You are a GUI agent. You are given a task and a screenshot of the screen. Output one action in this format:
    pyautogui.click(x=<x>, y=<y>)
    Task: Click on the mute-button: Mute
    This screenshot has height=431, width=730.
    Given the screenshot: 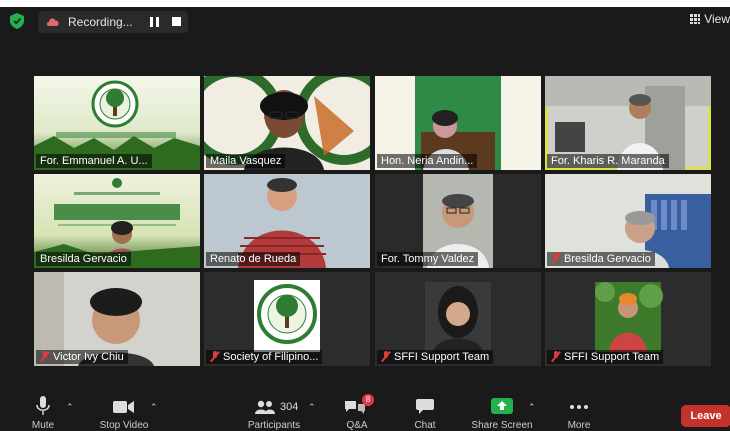 What is the action you would take?
    pyautogui.click(x=43, y=411)
    